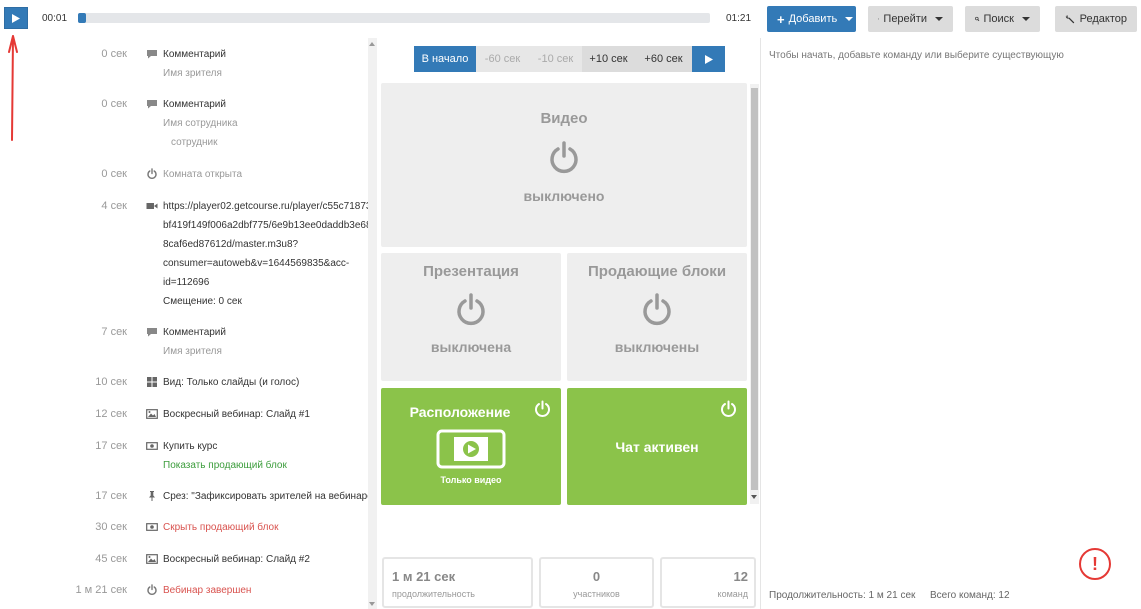 Image resolution: width=1141 pixels, height=609 pixels. I want to click on editor-button-label: Редактор, so click(1103, 19).